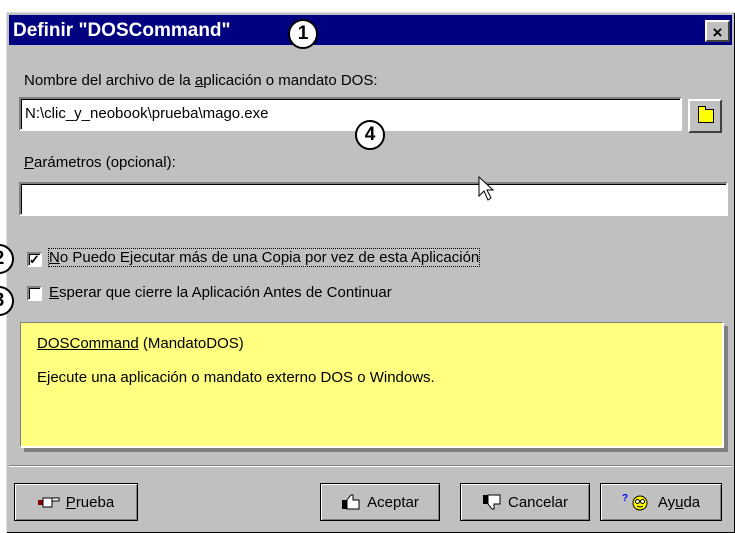  I want to click on wait-checkbox, so click(34, 293).